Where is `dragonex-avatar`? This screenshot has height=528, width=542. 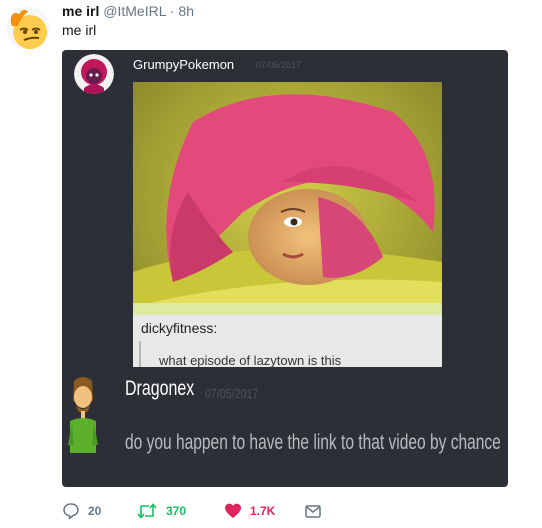 dragonex-avatar is located at coordinates (83, 413).